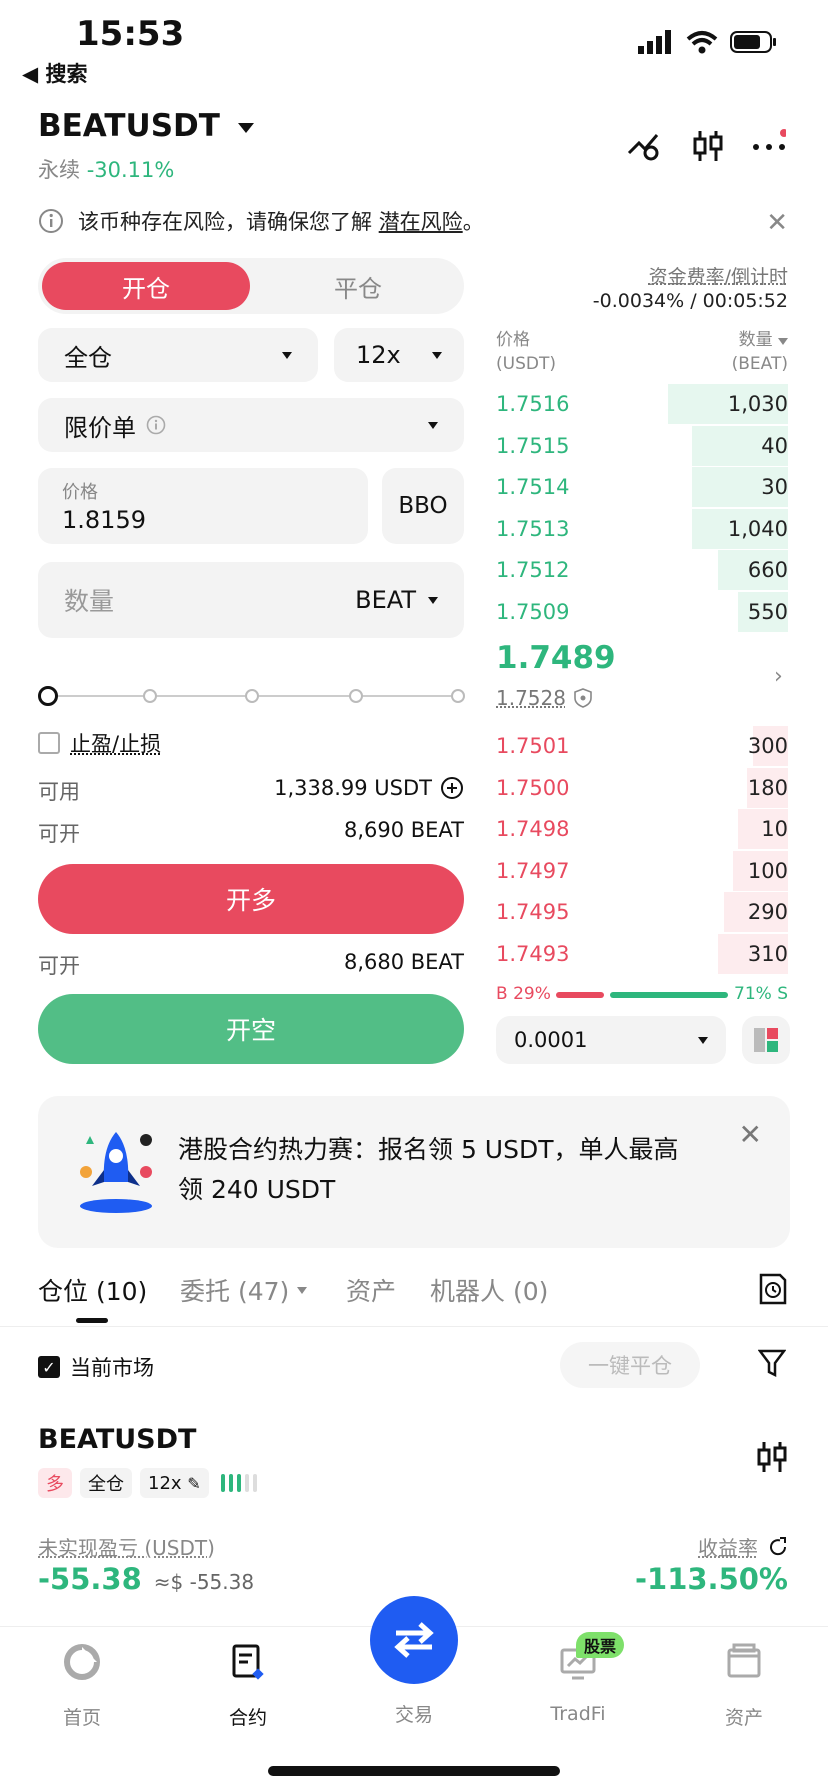 The height and width of the screenshot is (1792, 828). I want to click on orderbook-qty-header: 数量 (BEAT), so click(760, 352).